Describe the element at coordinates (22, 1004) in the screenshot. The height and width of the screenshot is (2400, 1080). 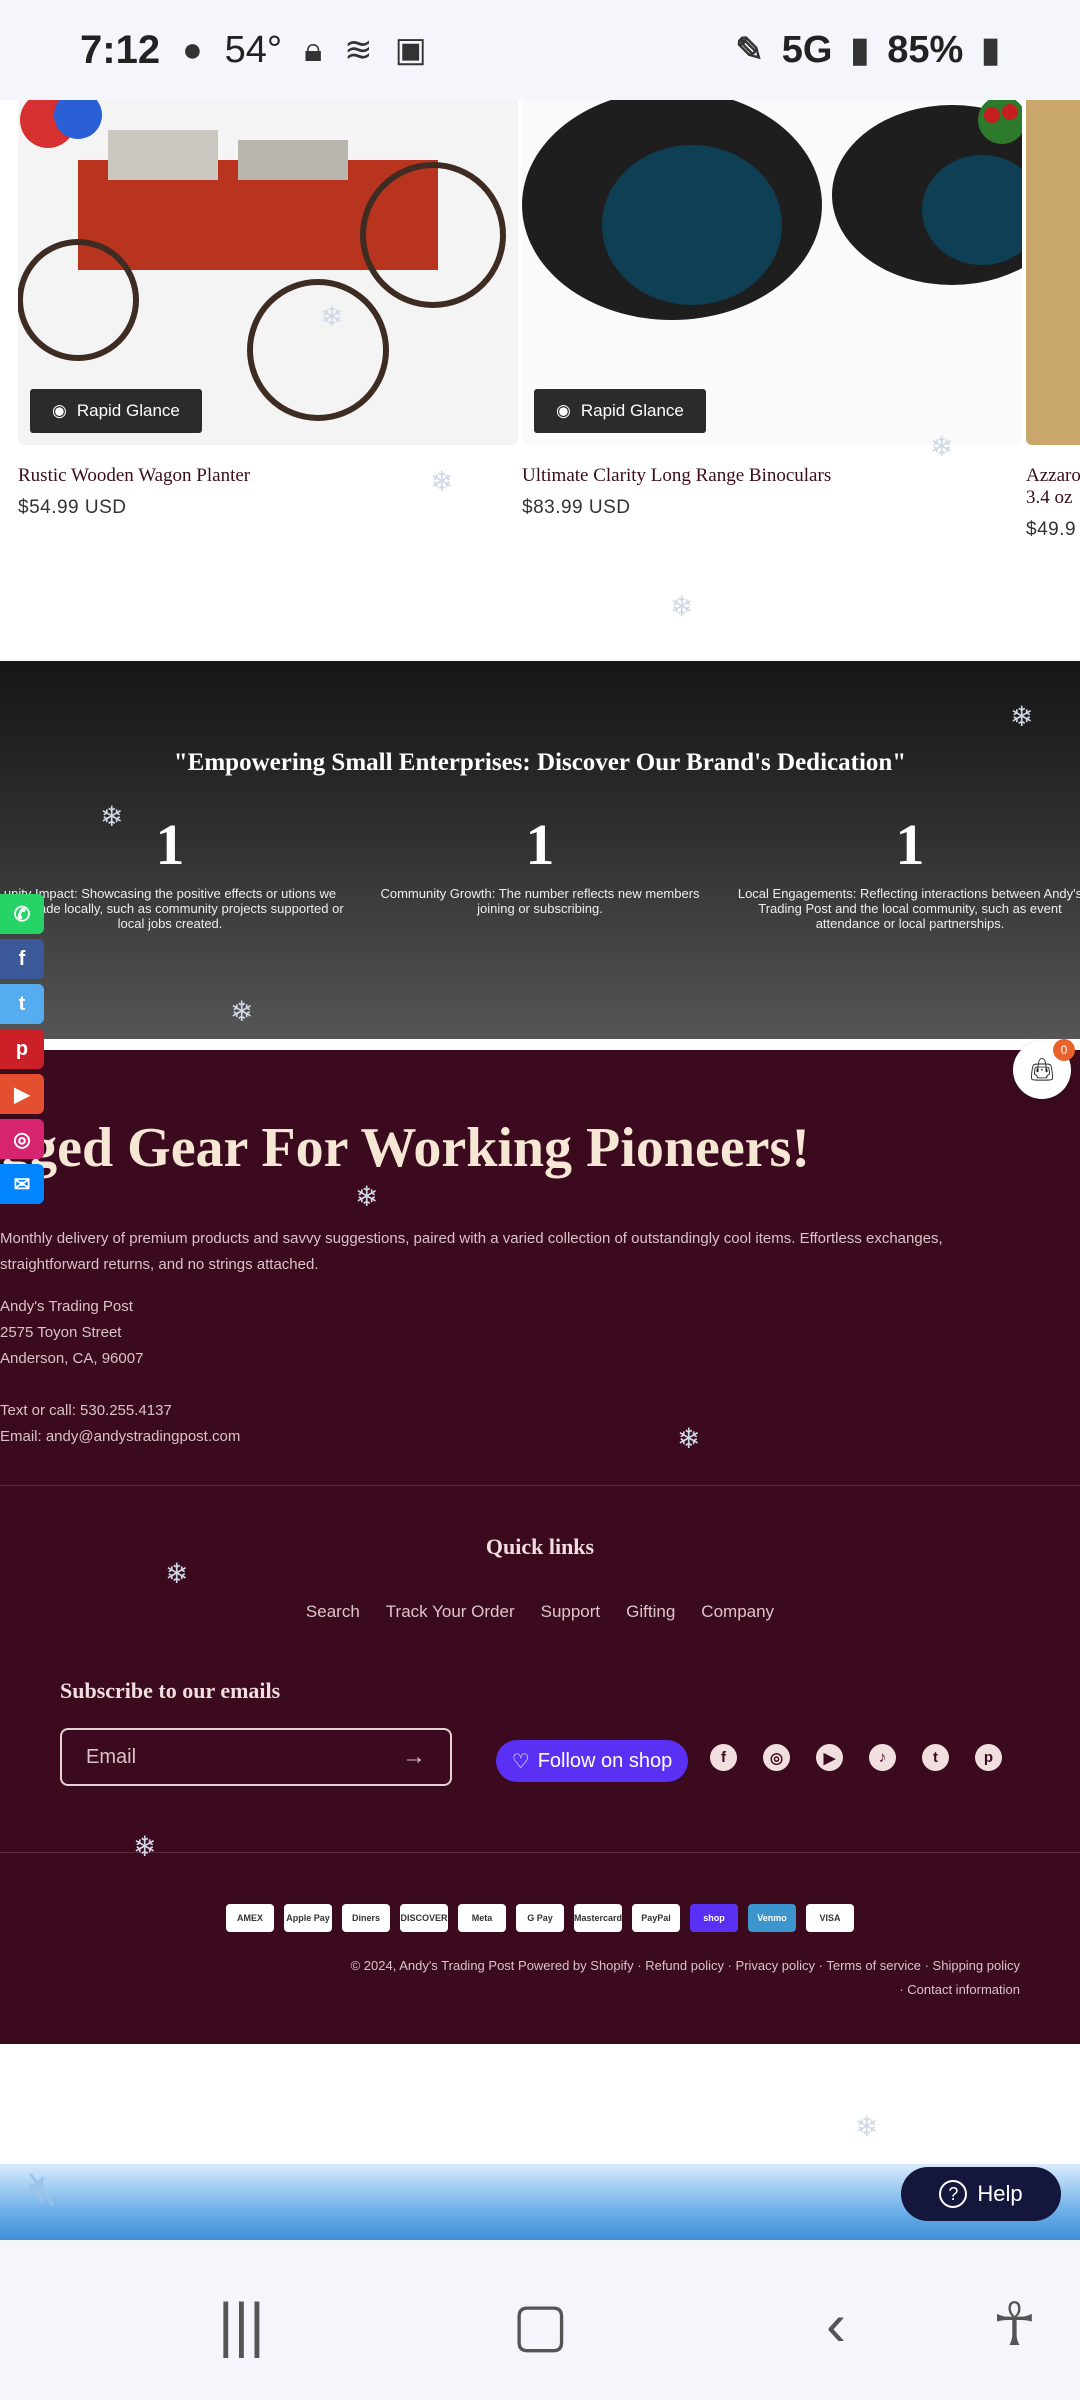
I see `twitter-share-icon: t` at that location.